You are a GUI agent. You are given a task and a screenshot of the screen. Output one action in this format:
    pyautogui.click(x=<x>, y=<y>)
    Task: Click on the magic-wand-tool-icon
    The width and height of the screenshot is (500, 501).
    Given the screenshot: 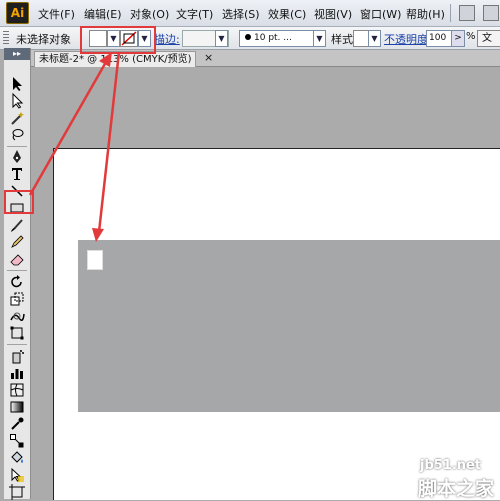 What is the action you would take?
    pyautogui.click(x=17, y=118)
    